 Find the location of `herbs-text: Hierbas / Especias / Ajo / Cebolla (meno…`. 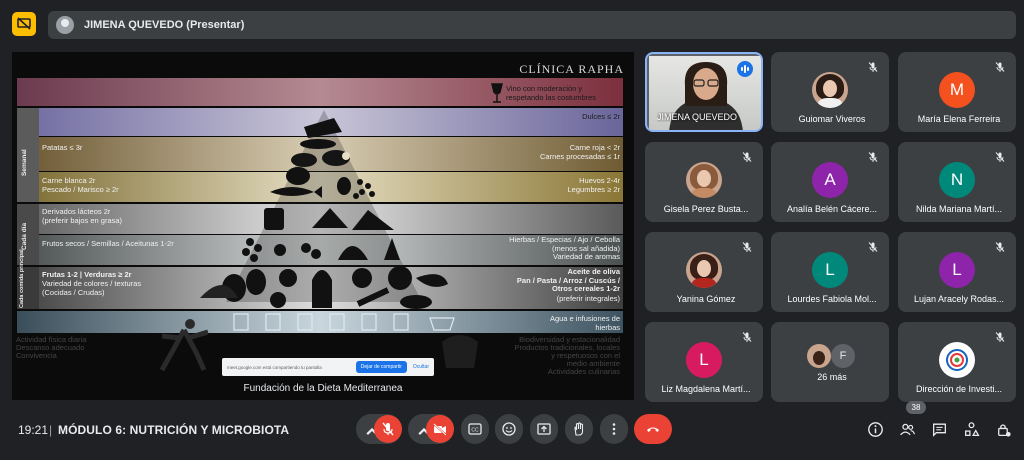

herbs-text: Hierbas / Especias / Ajo / Cebolla (meno… is located at coordinates (564, 248).